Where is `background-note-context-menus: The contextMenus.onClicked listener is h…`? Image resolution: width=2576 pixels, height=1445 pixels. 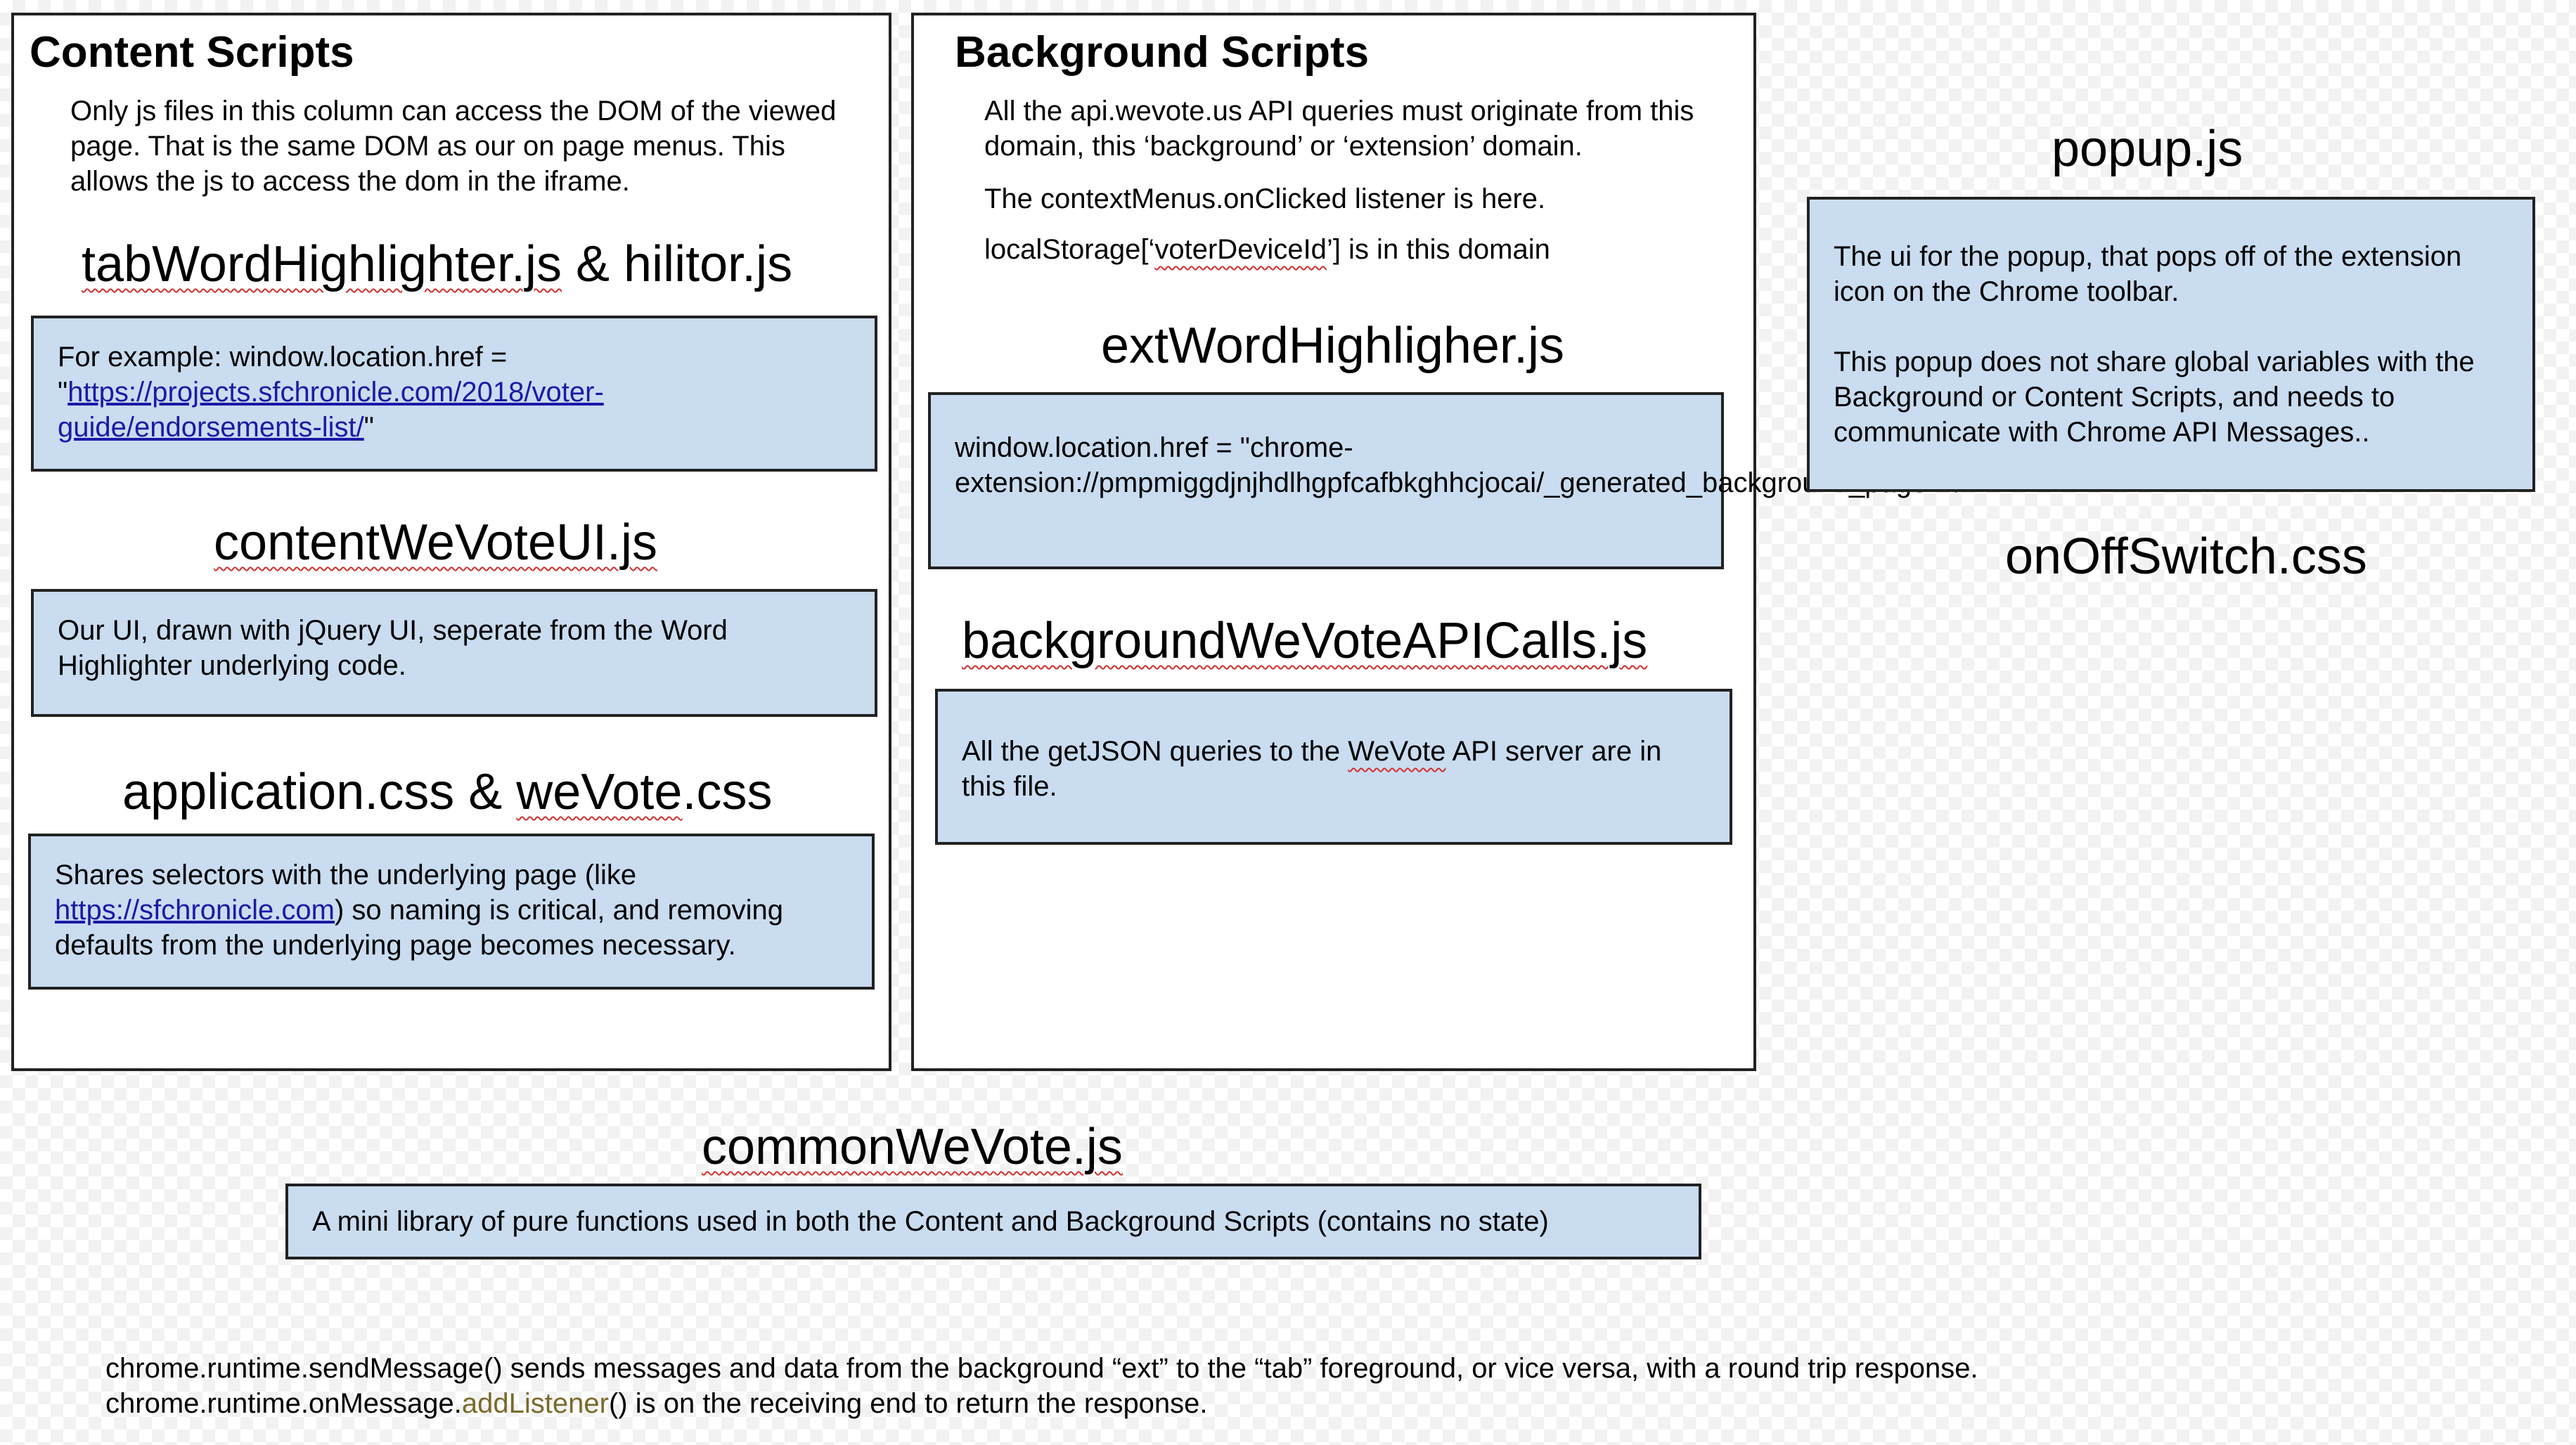
background-note-context-menus: The contextMenus.onClicked listener is h… is located at coordinates (1265, 198).